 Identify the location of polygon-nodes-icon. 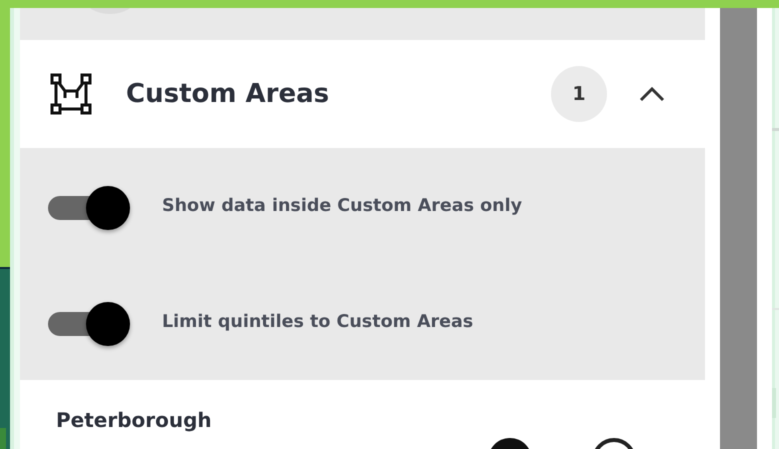
(71, 94).